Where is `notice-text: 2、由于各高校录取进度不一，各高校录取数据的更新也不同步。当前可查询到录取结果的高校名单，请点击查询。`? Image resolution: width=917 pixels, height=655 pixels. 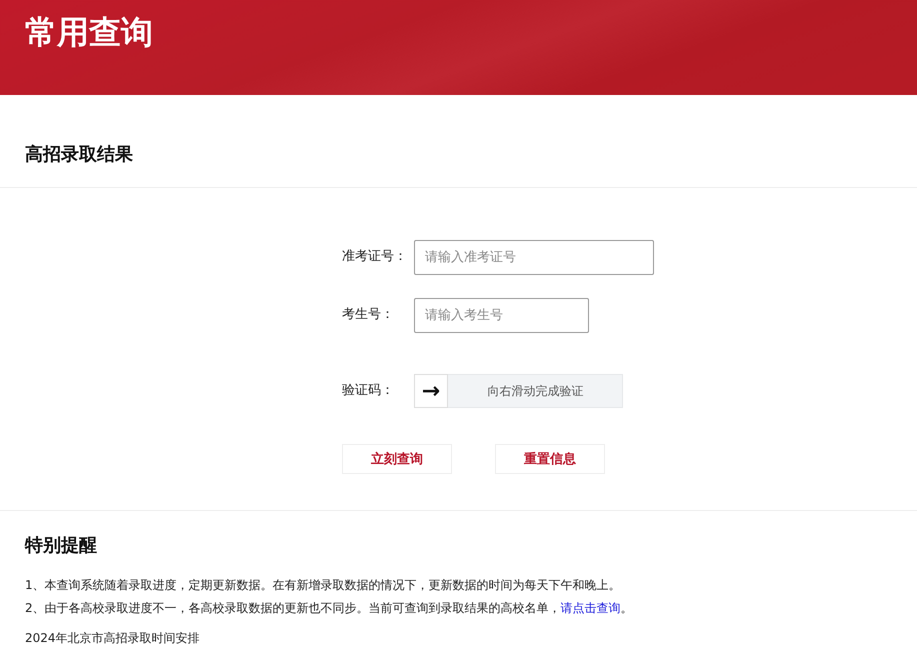 notice-text: 2、由于各高校录取进度不一，各高校录取数据的更新也不同步。当前可查询到录取结果的高校名单，请点击查询。 is located at coordinates (329, 608).